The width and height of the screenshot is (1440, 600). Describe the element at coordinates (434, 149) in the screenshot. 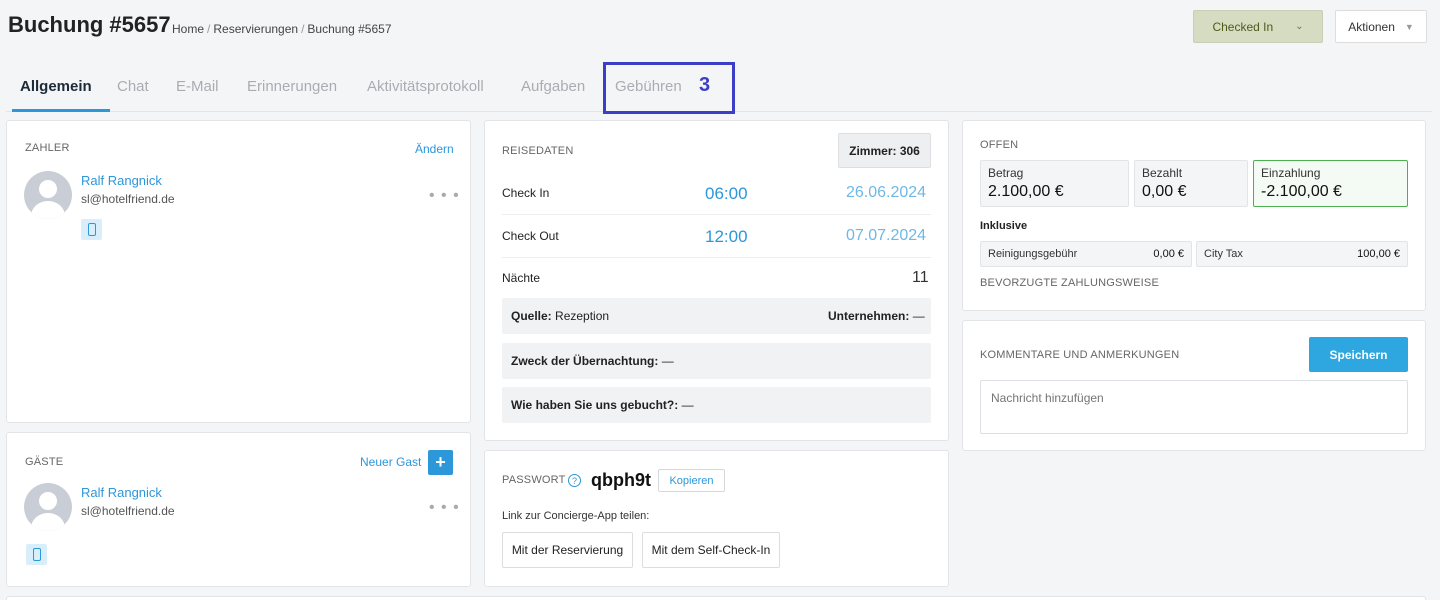

I see `change-payer-link: Ändern` at that location.